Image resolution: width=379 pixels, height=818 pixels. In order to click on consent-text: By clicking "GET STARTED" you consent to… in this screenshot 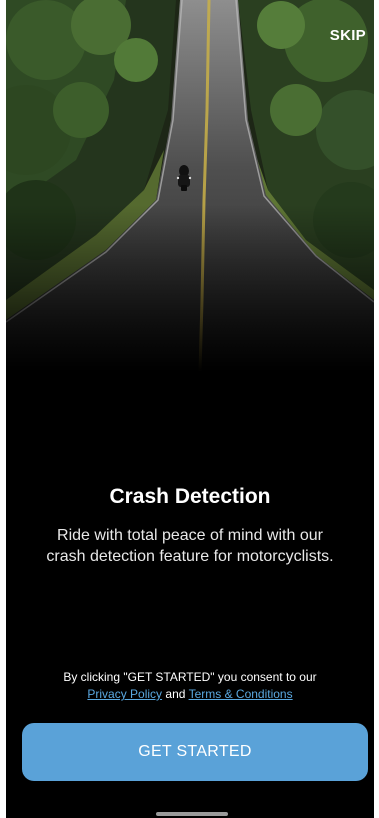, I will do `click(190, 686)`.